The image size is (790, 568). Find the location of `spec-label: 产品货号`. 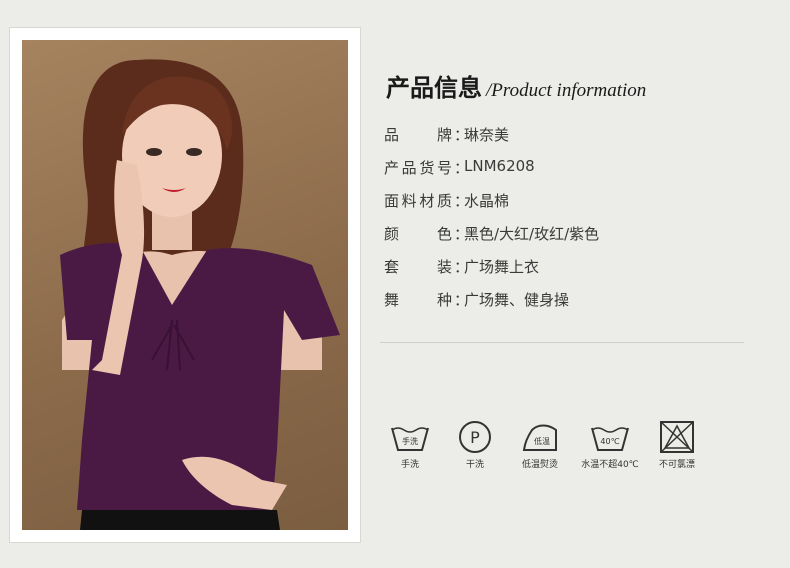

spec-label: 产品货号 is located at coordinates (418, 168).